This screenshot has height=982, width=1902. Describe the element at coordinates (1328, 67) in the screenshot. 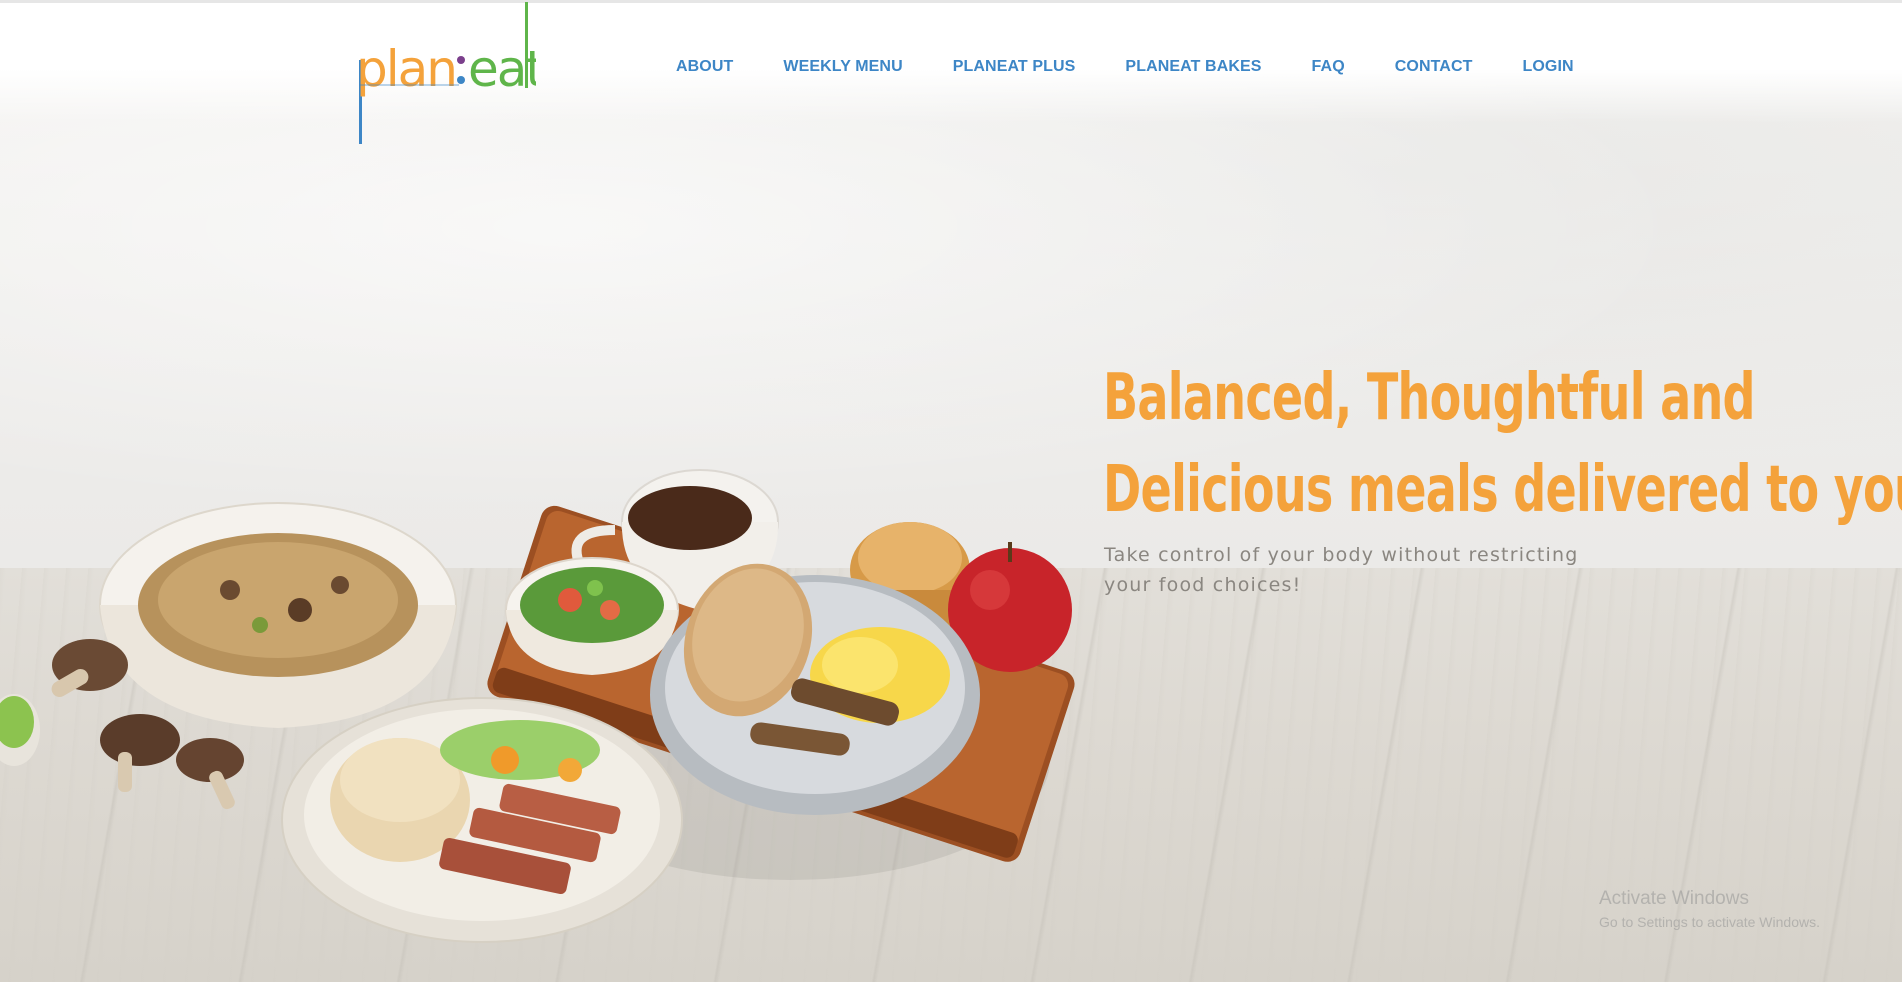

I see `nav-faq: FAQ` at that location.